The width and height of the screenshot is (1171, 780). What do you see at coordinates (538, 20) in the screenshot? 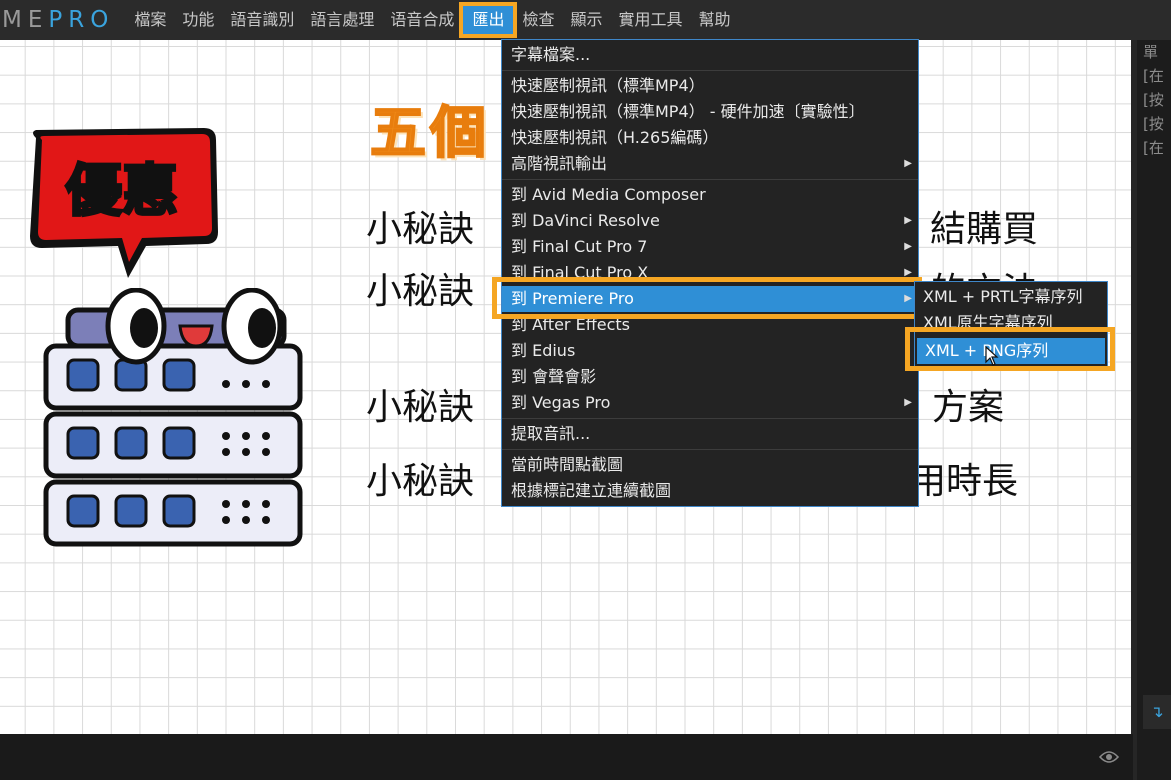
I see `menu-check: 檢查` at bounding box center [538, 20].